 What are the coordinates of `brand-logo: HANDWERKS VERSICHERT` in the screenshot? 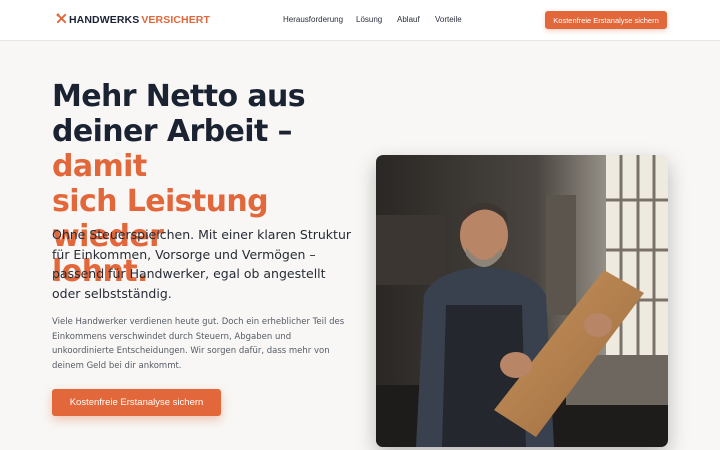 It's located at (133, 20).